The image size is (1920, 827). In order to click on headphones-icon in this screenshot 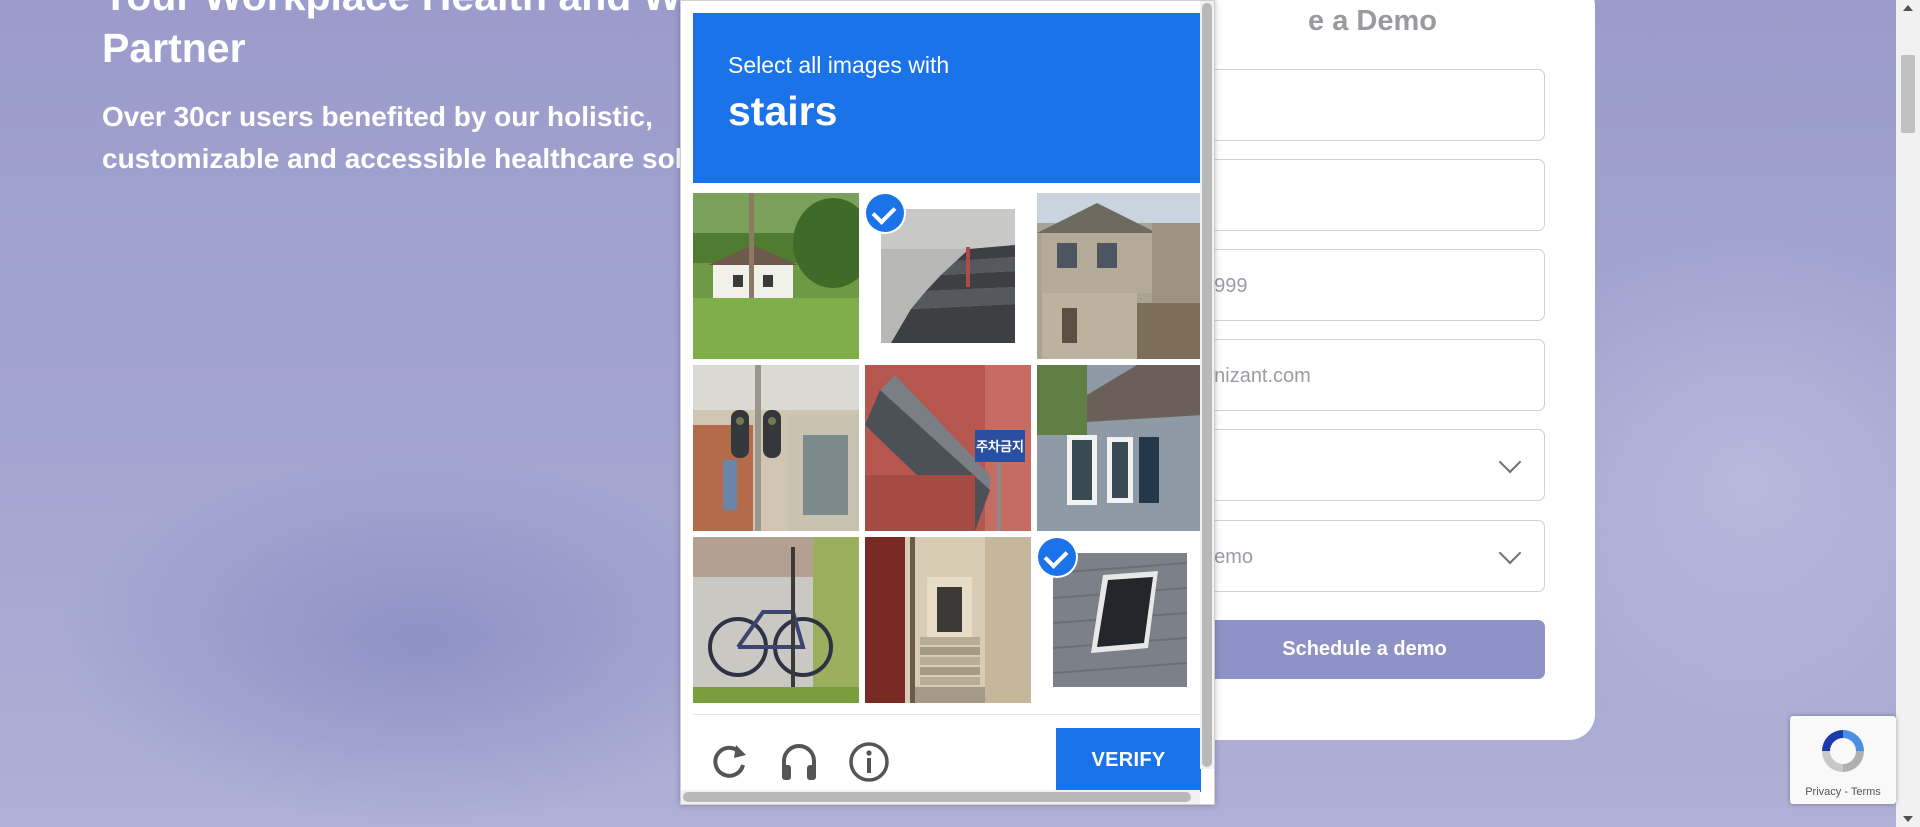, I will do `click(799, 762)`.